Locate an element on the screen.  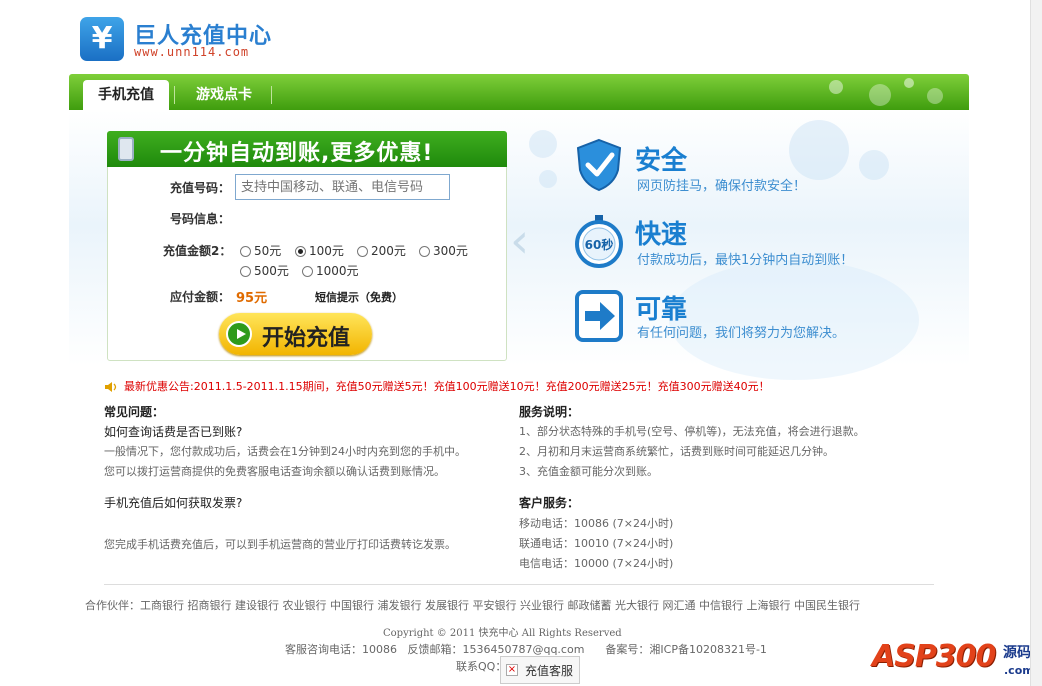
watermark-logo: ASP300 is located at coordinates (934, 656).